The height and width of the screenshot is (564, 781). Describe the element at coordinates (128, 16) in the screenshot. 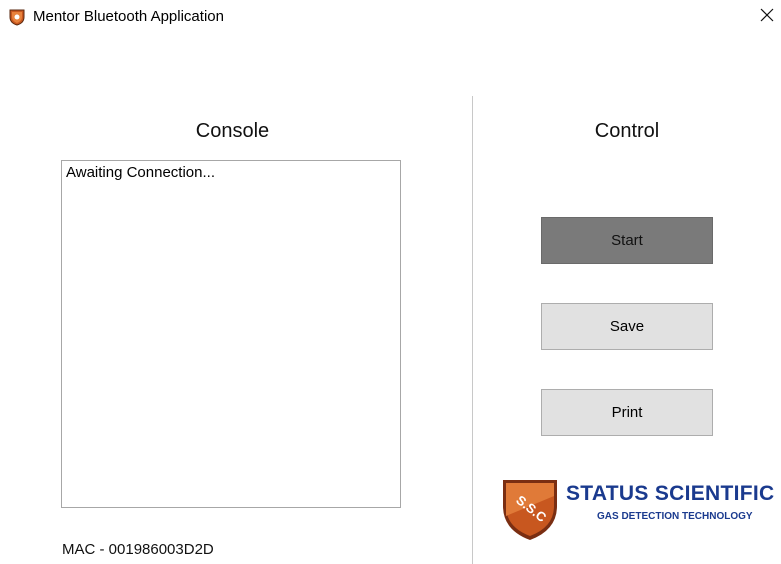

I see `window-title: Mentor Bluetooth Application` at that location.